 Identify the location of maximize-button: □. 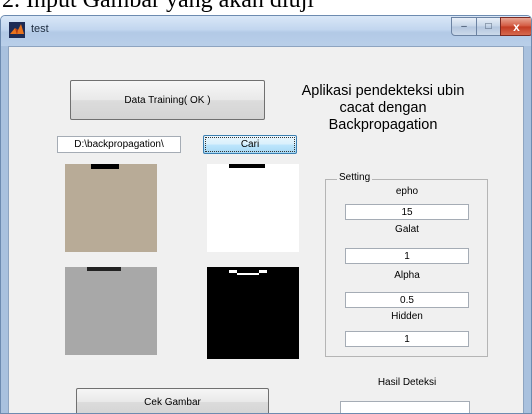
(488, 26).